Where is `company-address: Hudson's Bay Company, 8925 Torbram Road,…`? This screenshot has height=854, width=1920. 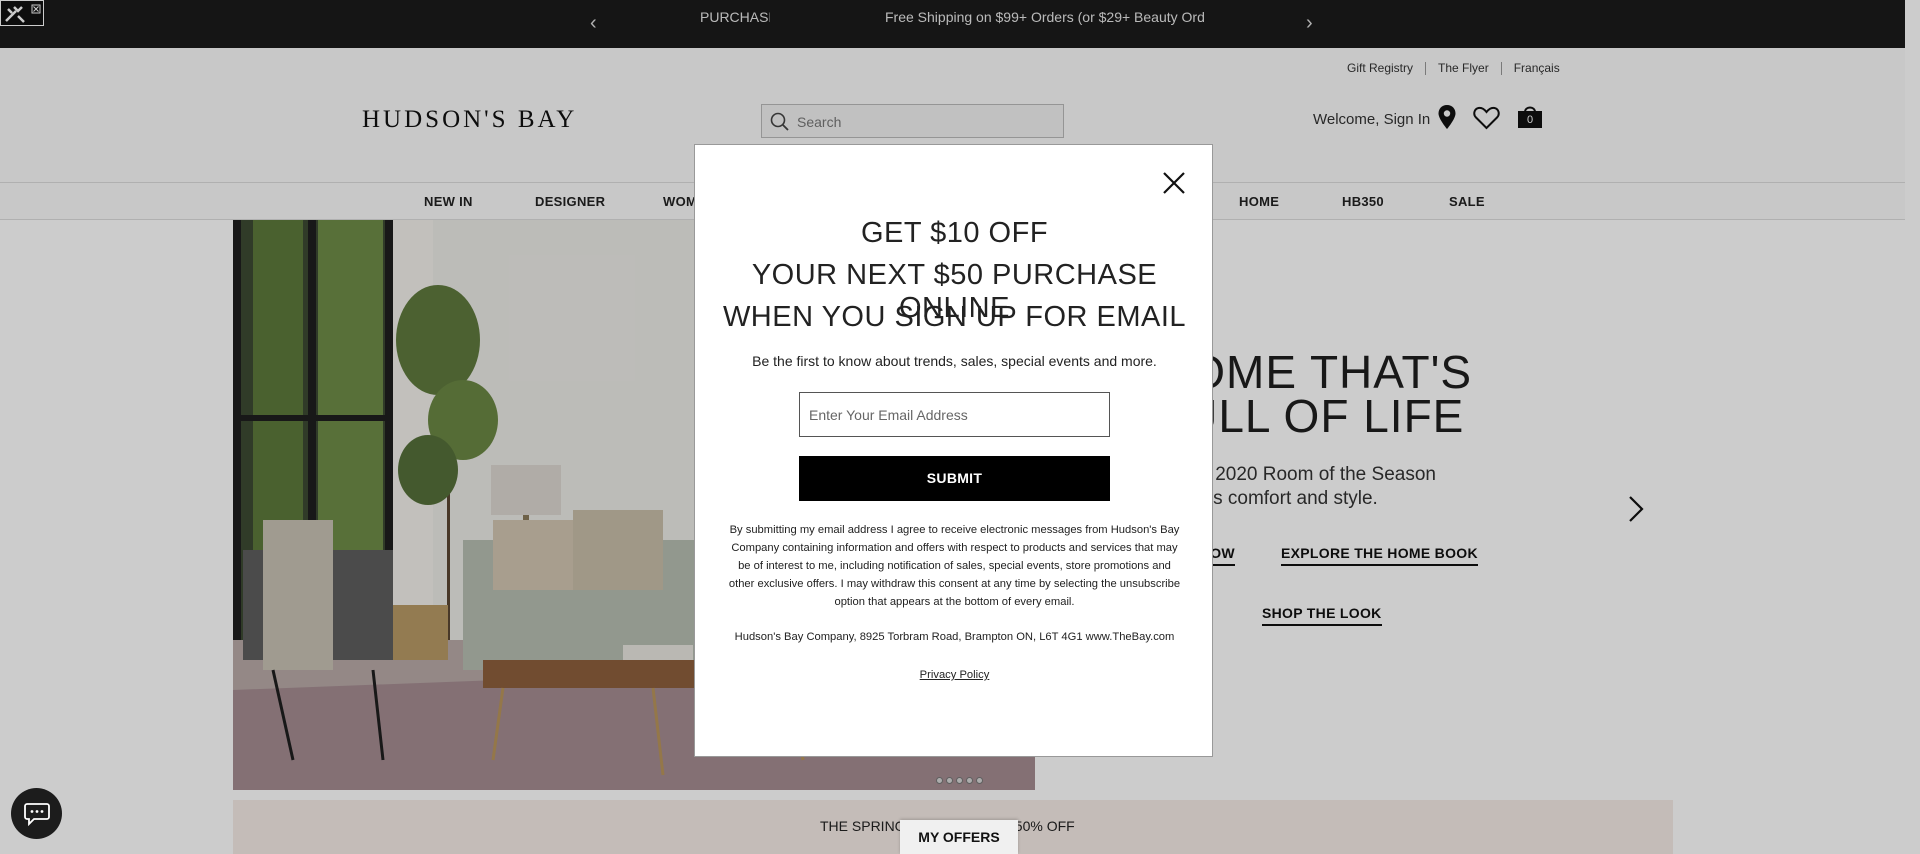
company-address: Hudson's Bay Company, 8925 Torbram Road,… is located at coordinates (954, 637).